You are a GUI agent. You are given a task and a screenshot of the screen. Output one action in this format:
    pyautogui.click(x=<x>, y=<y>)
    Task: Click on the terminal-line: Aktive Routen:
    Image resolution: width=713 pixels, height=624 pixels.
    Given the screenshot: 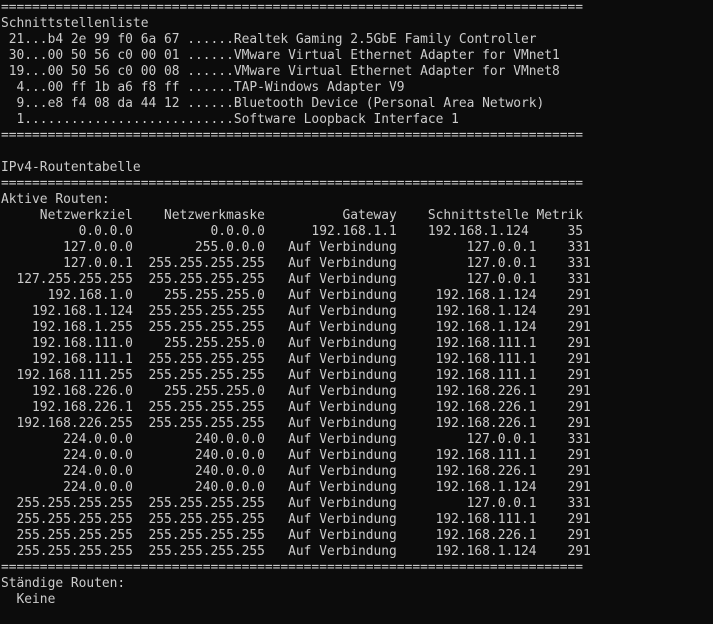 What is the action you would take?
    pyautogui.click(x=55, y=199)
    